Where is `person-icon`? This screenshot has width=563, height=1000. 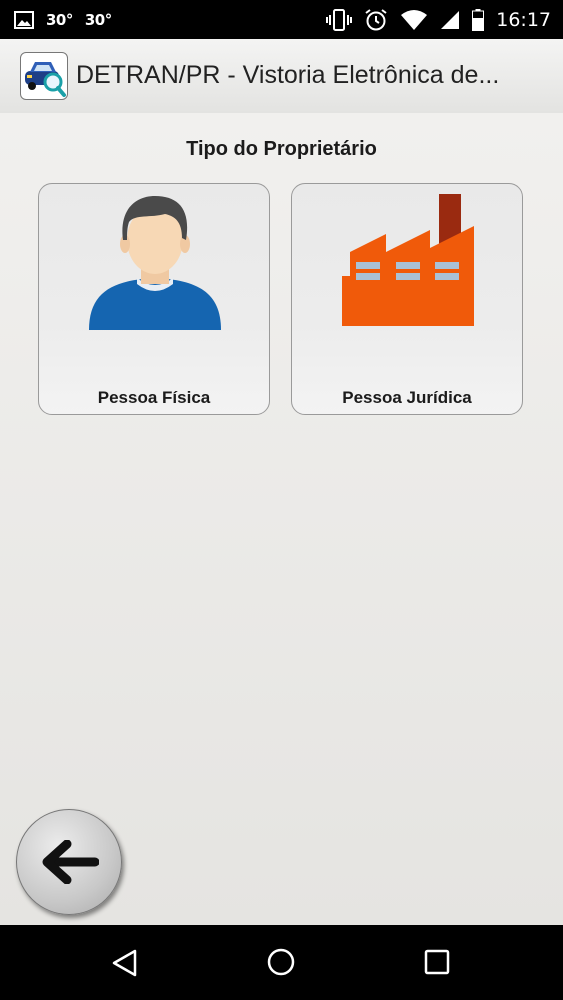
person-icon is located at coordinates (155, 263).